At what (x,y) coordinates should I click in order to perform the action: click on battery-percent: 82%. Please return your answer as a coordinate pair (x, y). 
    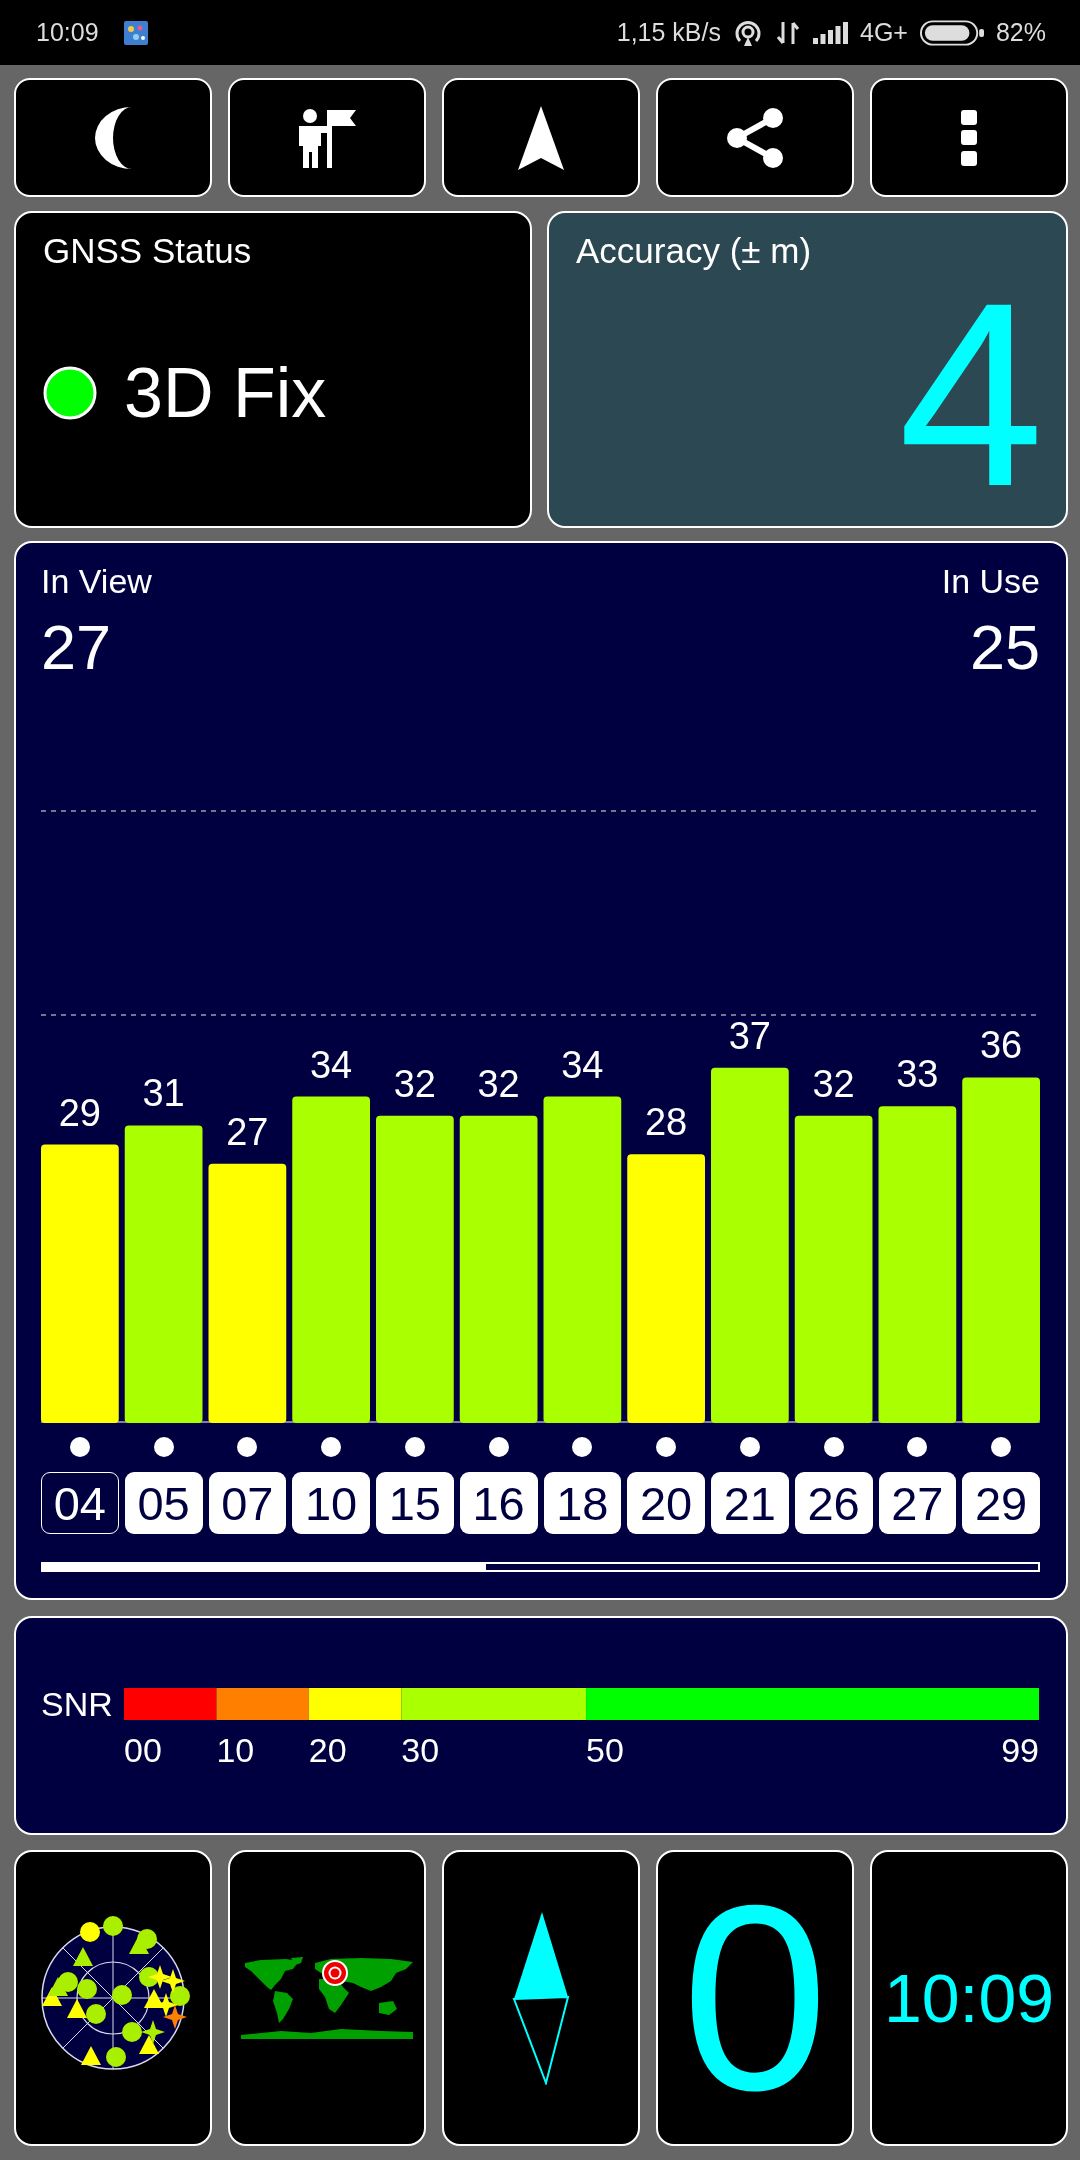
    Looking at the image, I should click on (1020, 32).